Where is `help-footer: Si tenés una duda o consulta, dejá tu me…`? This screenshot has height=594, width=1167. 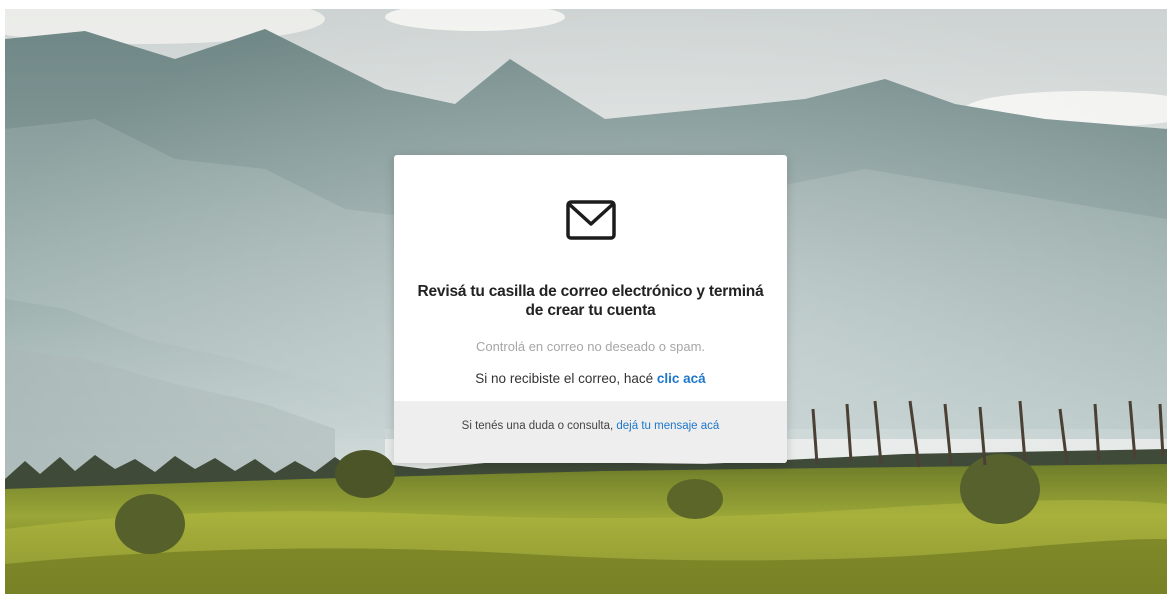
help-footer: Si tenés una duda o consulta, dejá tu me… is located at coordinates (590, 432).